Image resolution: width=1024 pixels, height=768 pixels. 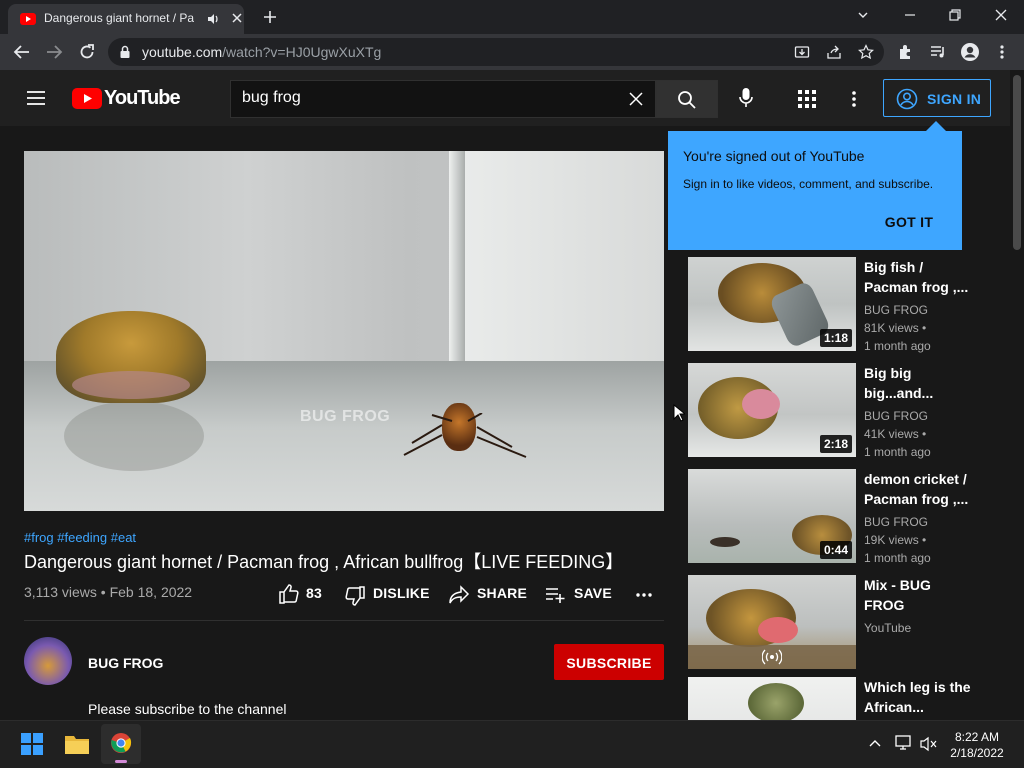 I want to click on divider, so click(x=344, y=620).